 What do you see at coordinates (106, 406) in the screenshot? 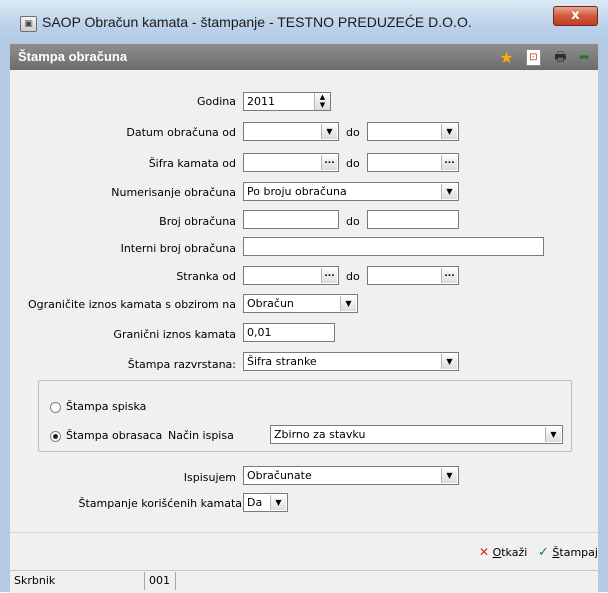
I see `radio-stampa-spiska-label: Štampa spiska` at bounding box center [106, 406].